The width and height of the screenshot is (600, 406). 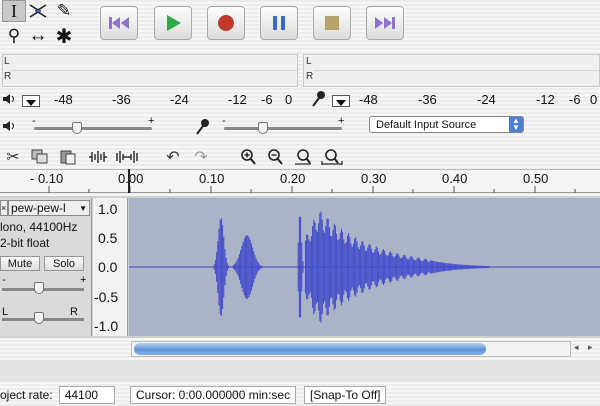 I want to click on track-gain-thumb, so click(x=39, y=288).